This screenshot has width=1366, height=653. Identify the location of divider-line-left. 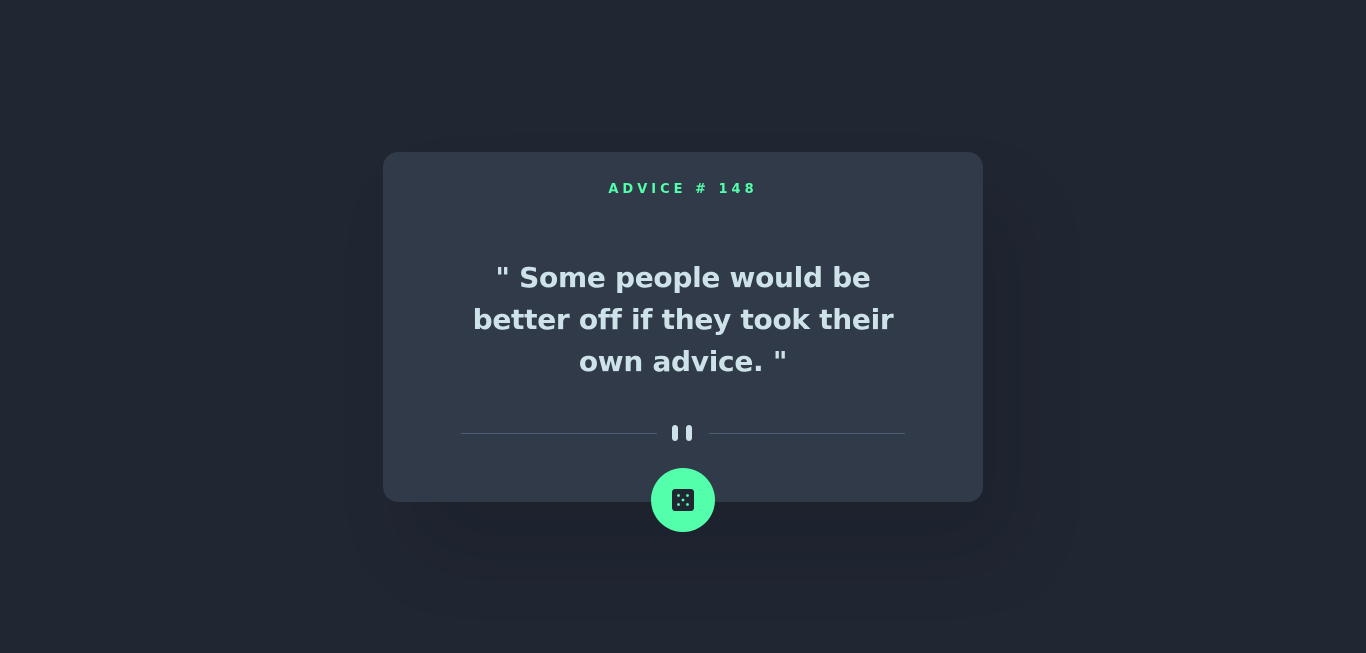
(559, 433).